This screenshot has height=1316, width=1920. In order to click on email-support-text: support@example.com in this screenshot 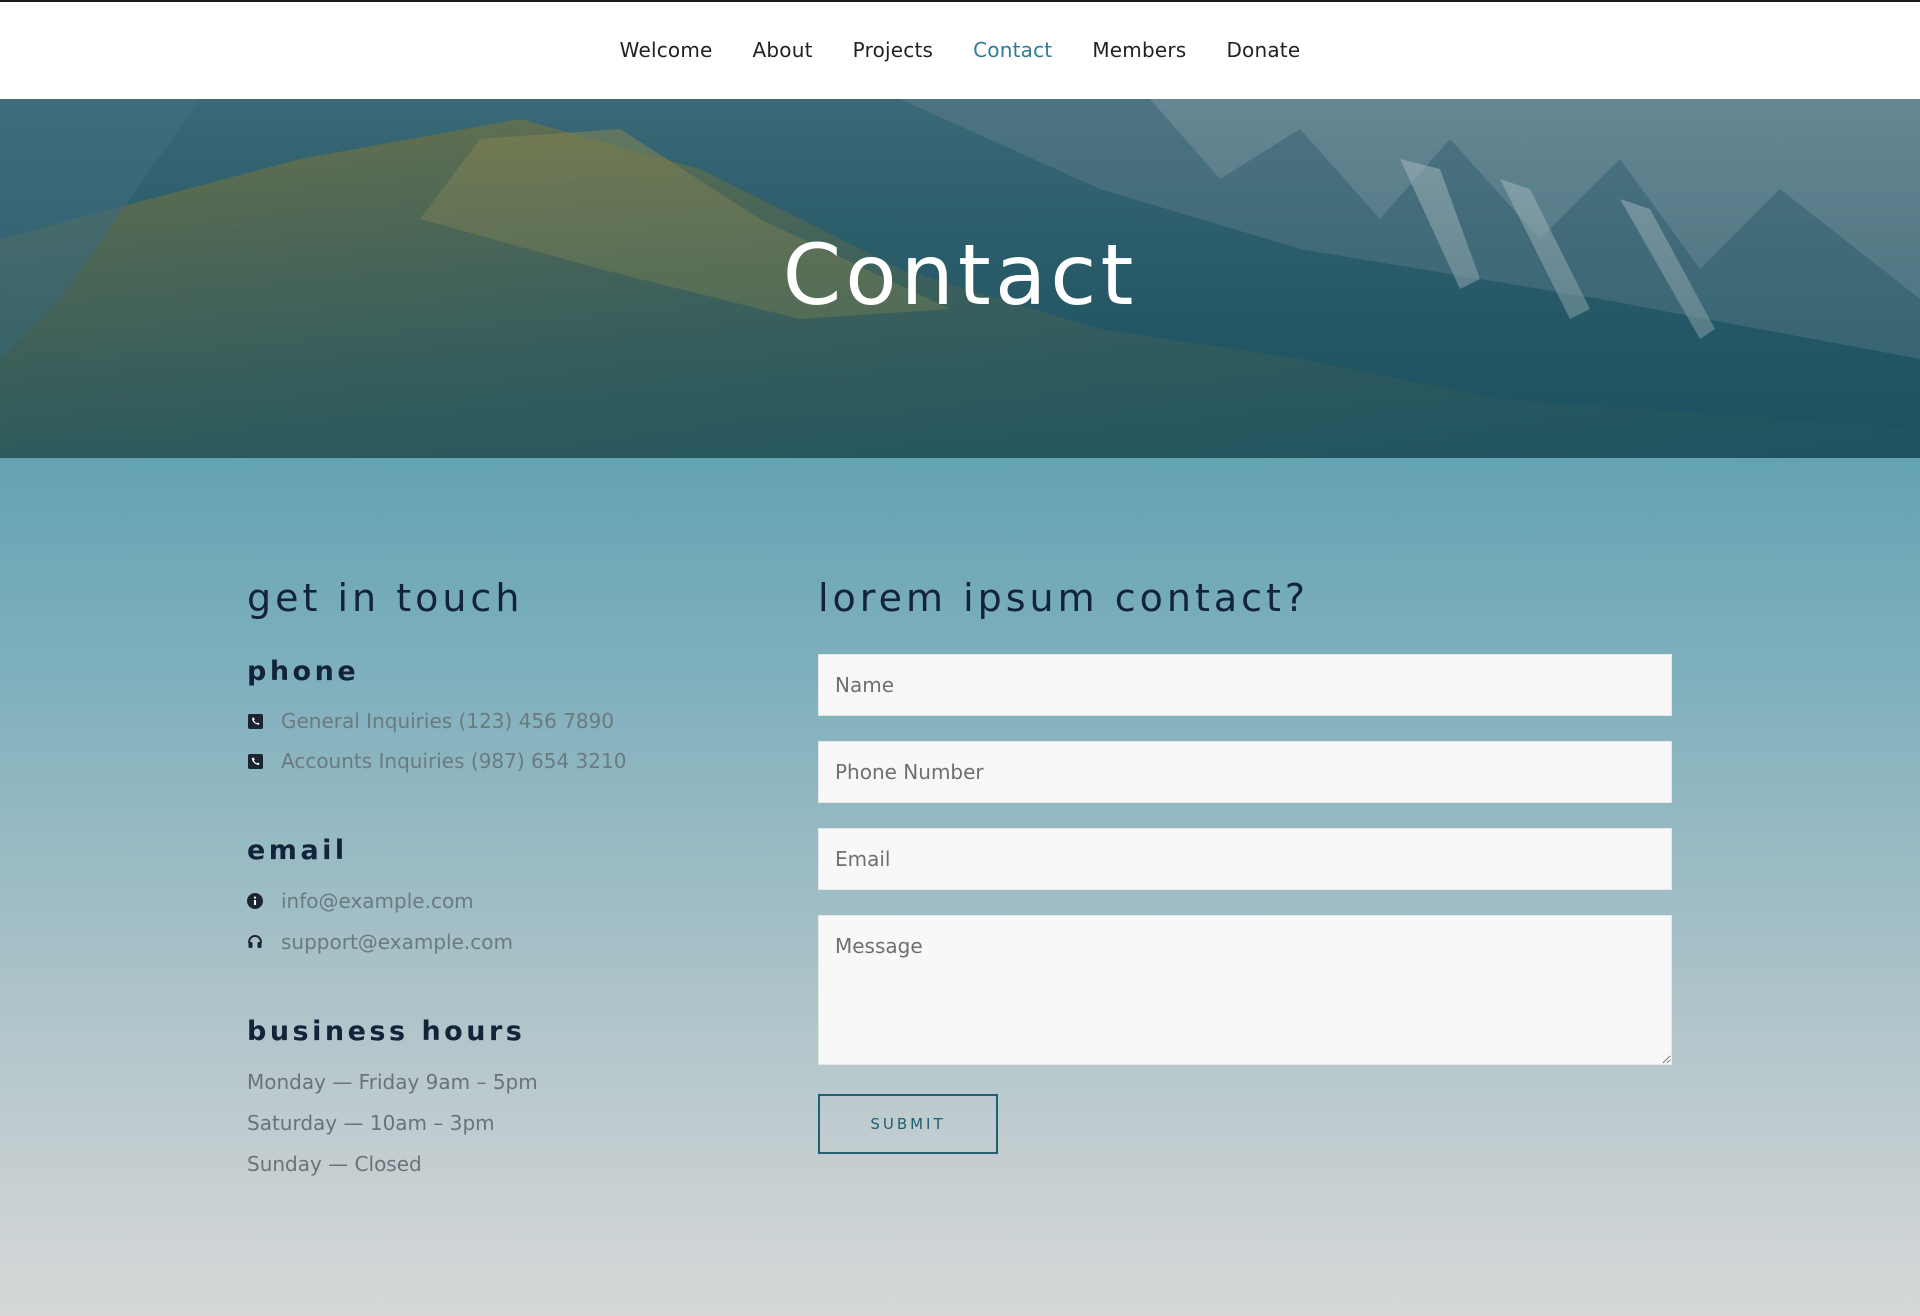, I will do `click(397, 942)`.